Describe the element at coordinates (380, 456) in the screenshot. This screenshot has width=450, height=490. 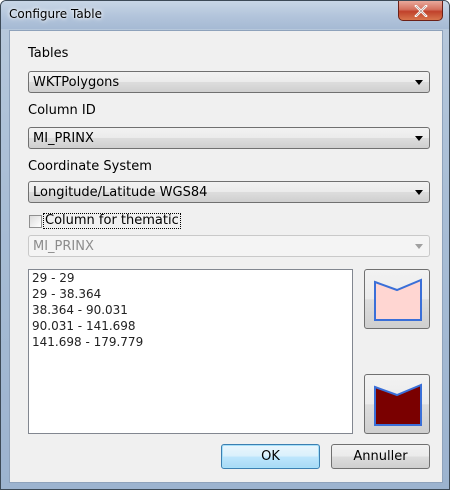
I see `cancel-button: Annuller` at that location.